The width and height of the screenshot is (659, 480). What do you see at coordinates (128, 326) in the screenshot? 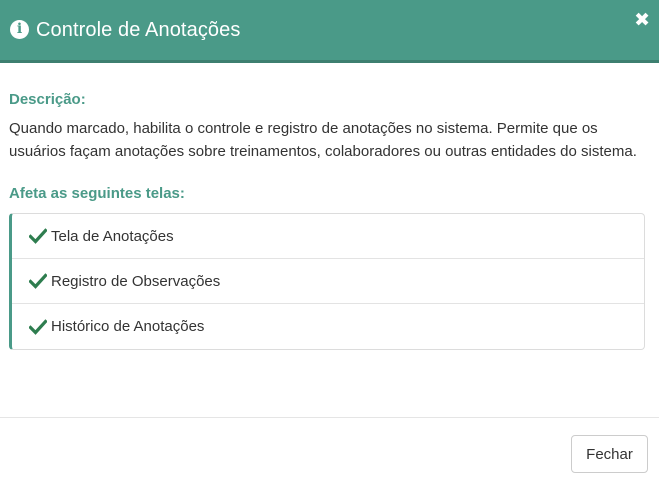
I see `screen-item-label: Histórico de Anotações` at bounding box center [128, 326].